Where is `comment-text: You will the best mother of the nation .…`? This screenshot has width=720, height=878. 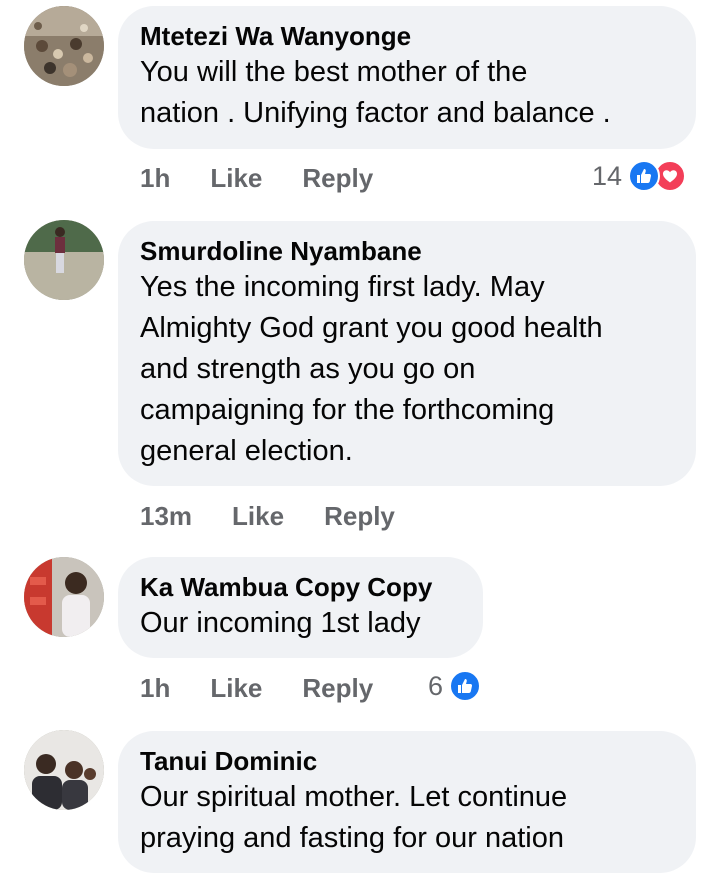 comment-text: You will the best mother of the nation .… is located at coordinates (375, 92).